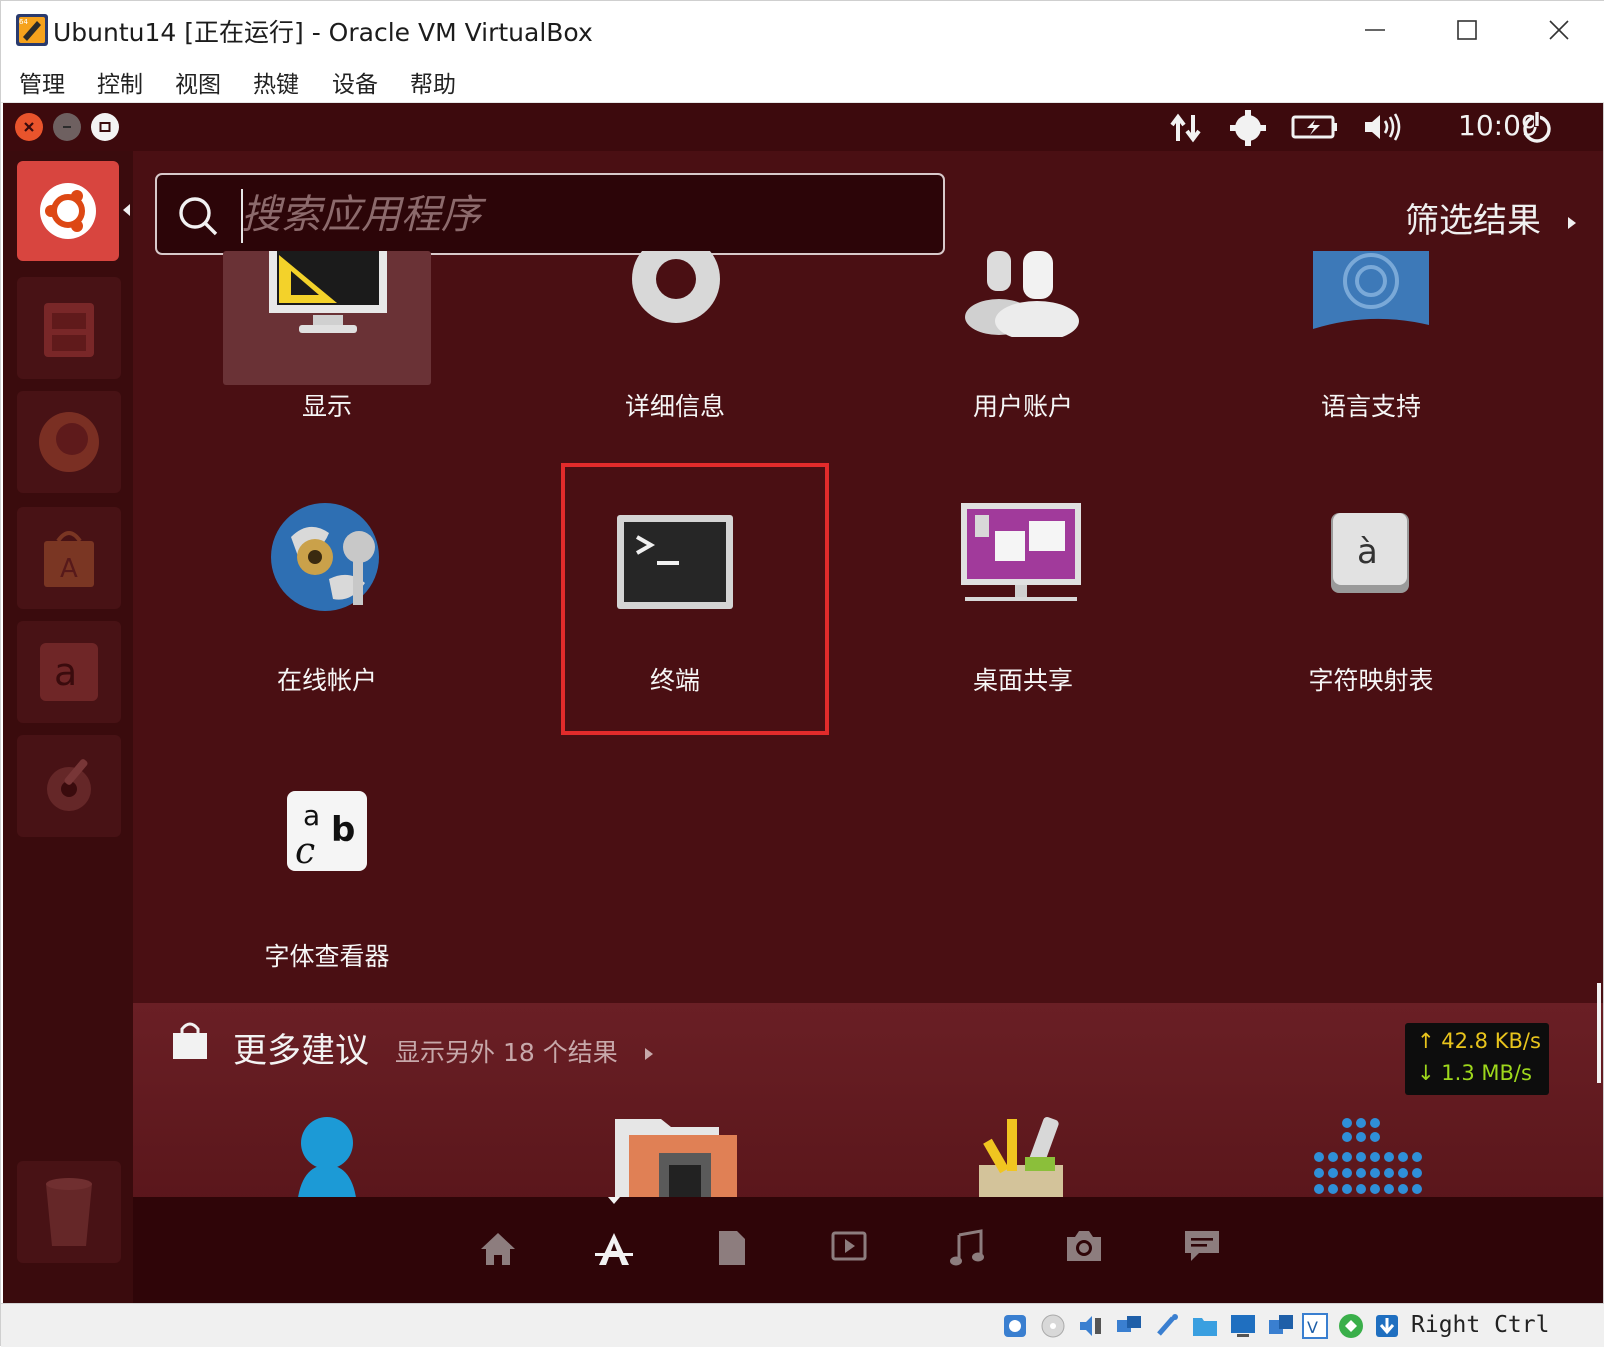 The height and width of the screenshot is (1347, 1604). I want to click on dash-maximize-button, so click(105, 127).